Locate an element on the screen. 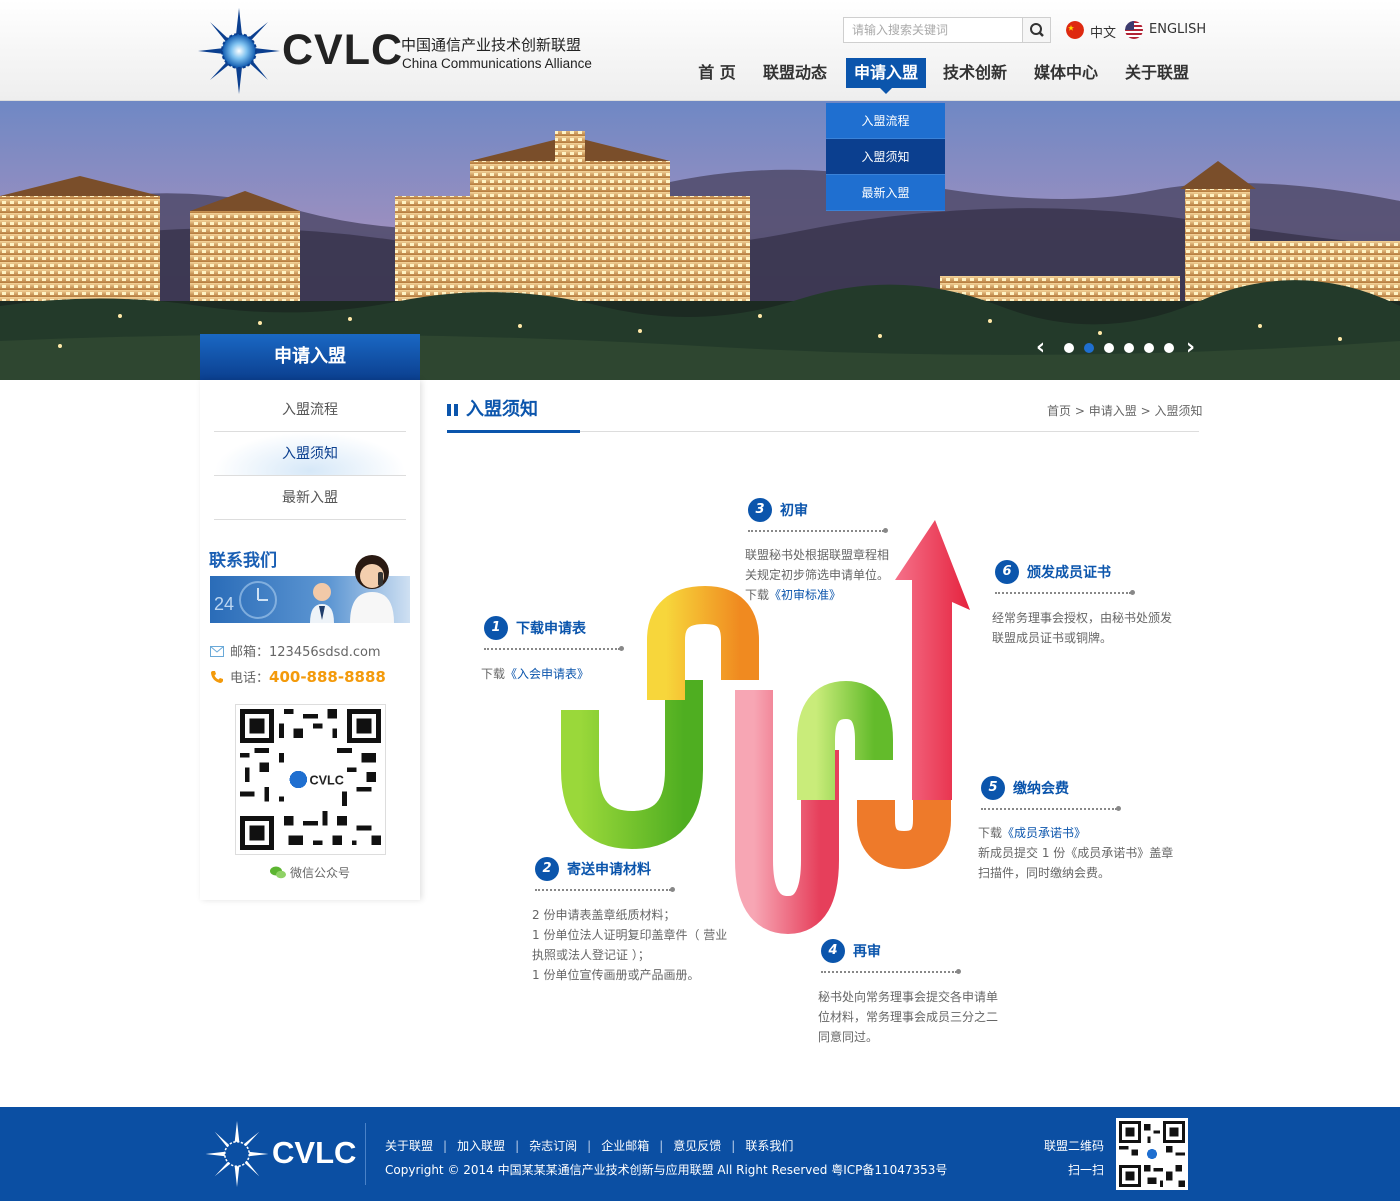 Image resolution: width=1400 pixels, height=1201 pixels. nav-home: 首 页 is located at coordinates (717, 73).